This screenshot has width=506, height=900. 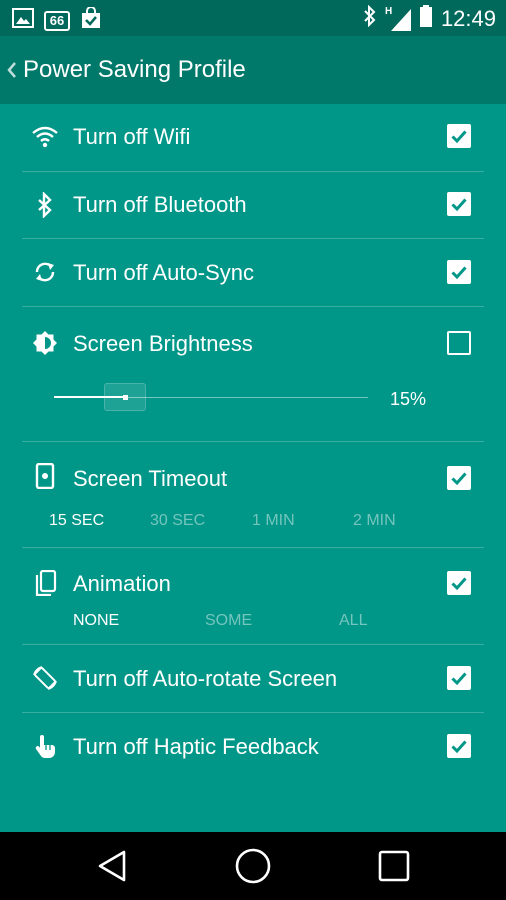 I want to click on wifi-icon, so click(x=45, y=137).